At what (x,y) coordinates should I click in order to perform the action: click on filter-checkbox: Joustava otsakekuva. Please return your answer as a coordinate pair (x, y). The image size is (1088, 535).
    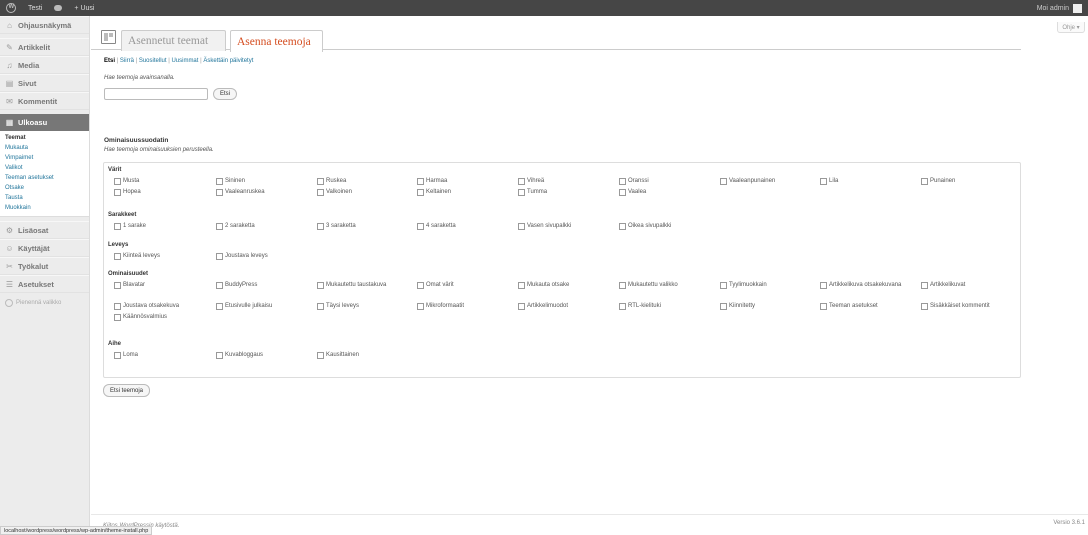
    Looking at the image, I should click on (161, 306).